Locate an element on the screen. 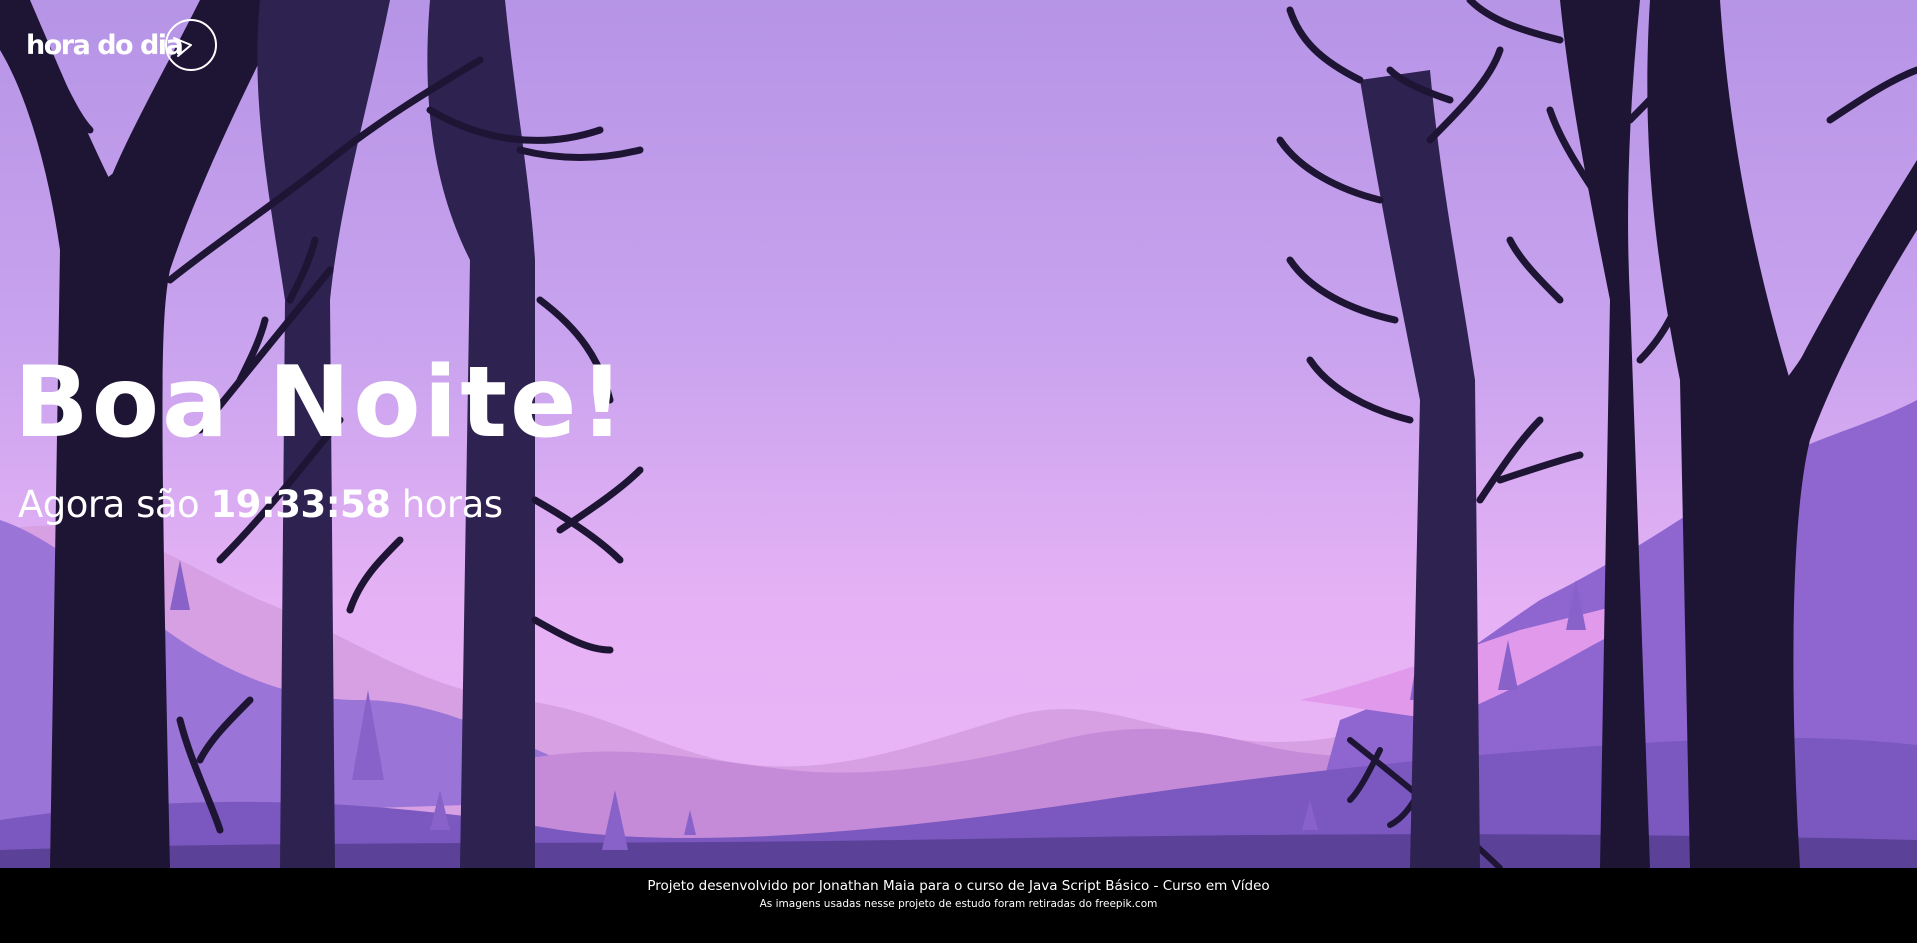  greeting-heading: Boa Noite! is located at coordinates (321, 403).